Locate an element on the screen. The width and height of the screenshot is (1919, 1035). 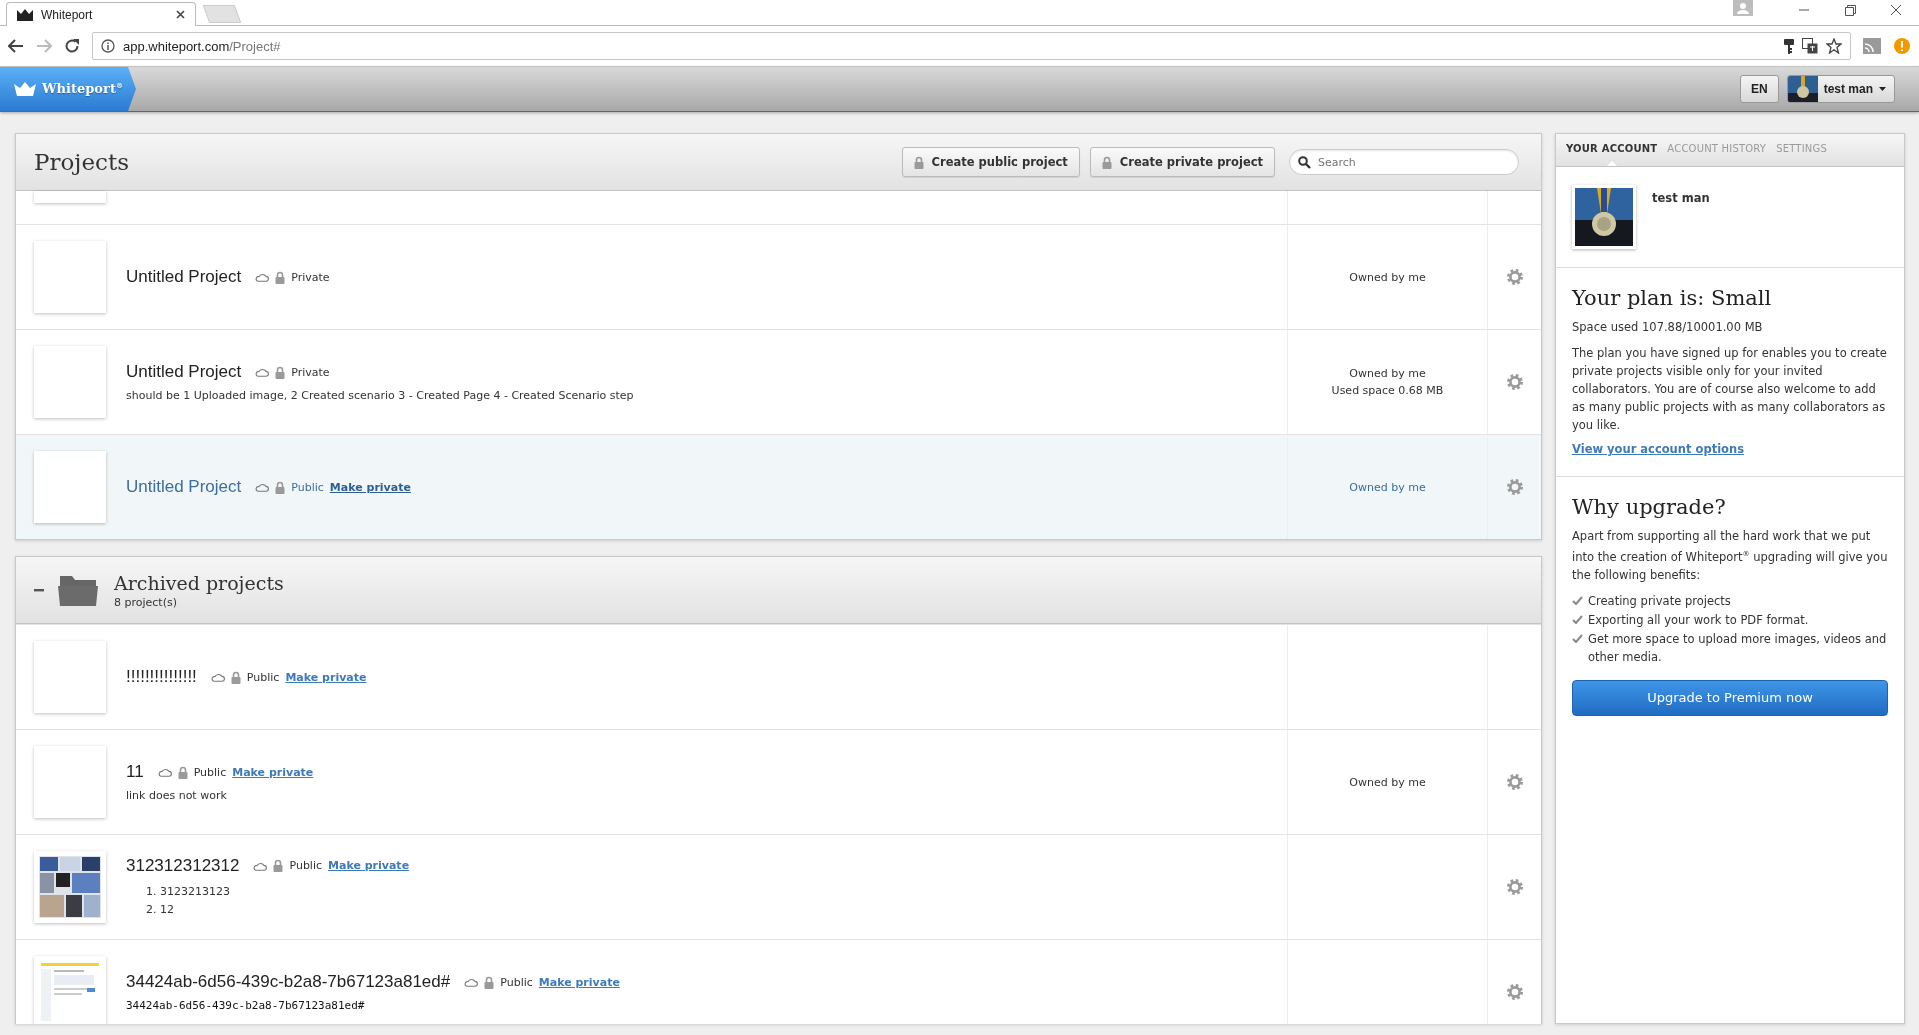
benefit-text: Get more space to upload more images, videos and other media. is located at coordinates (1738, 648).